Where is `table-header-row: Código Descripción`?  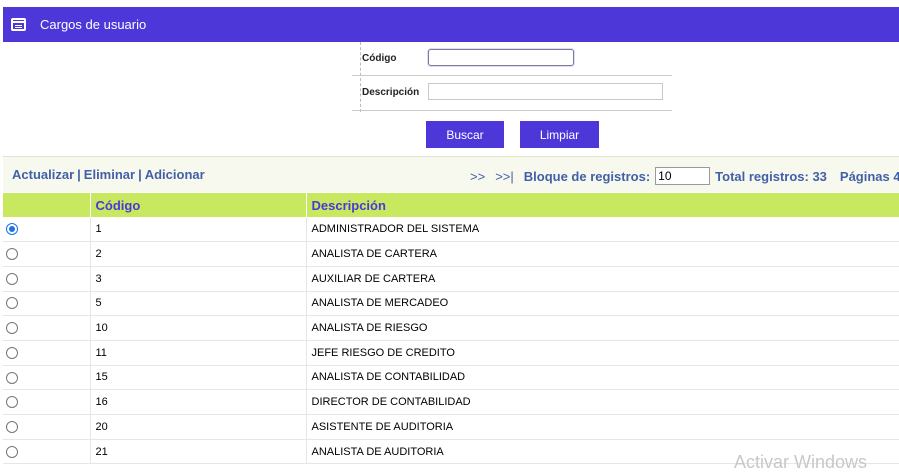 table-header-row: Código Descripción is located at coordinates (451, 205).